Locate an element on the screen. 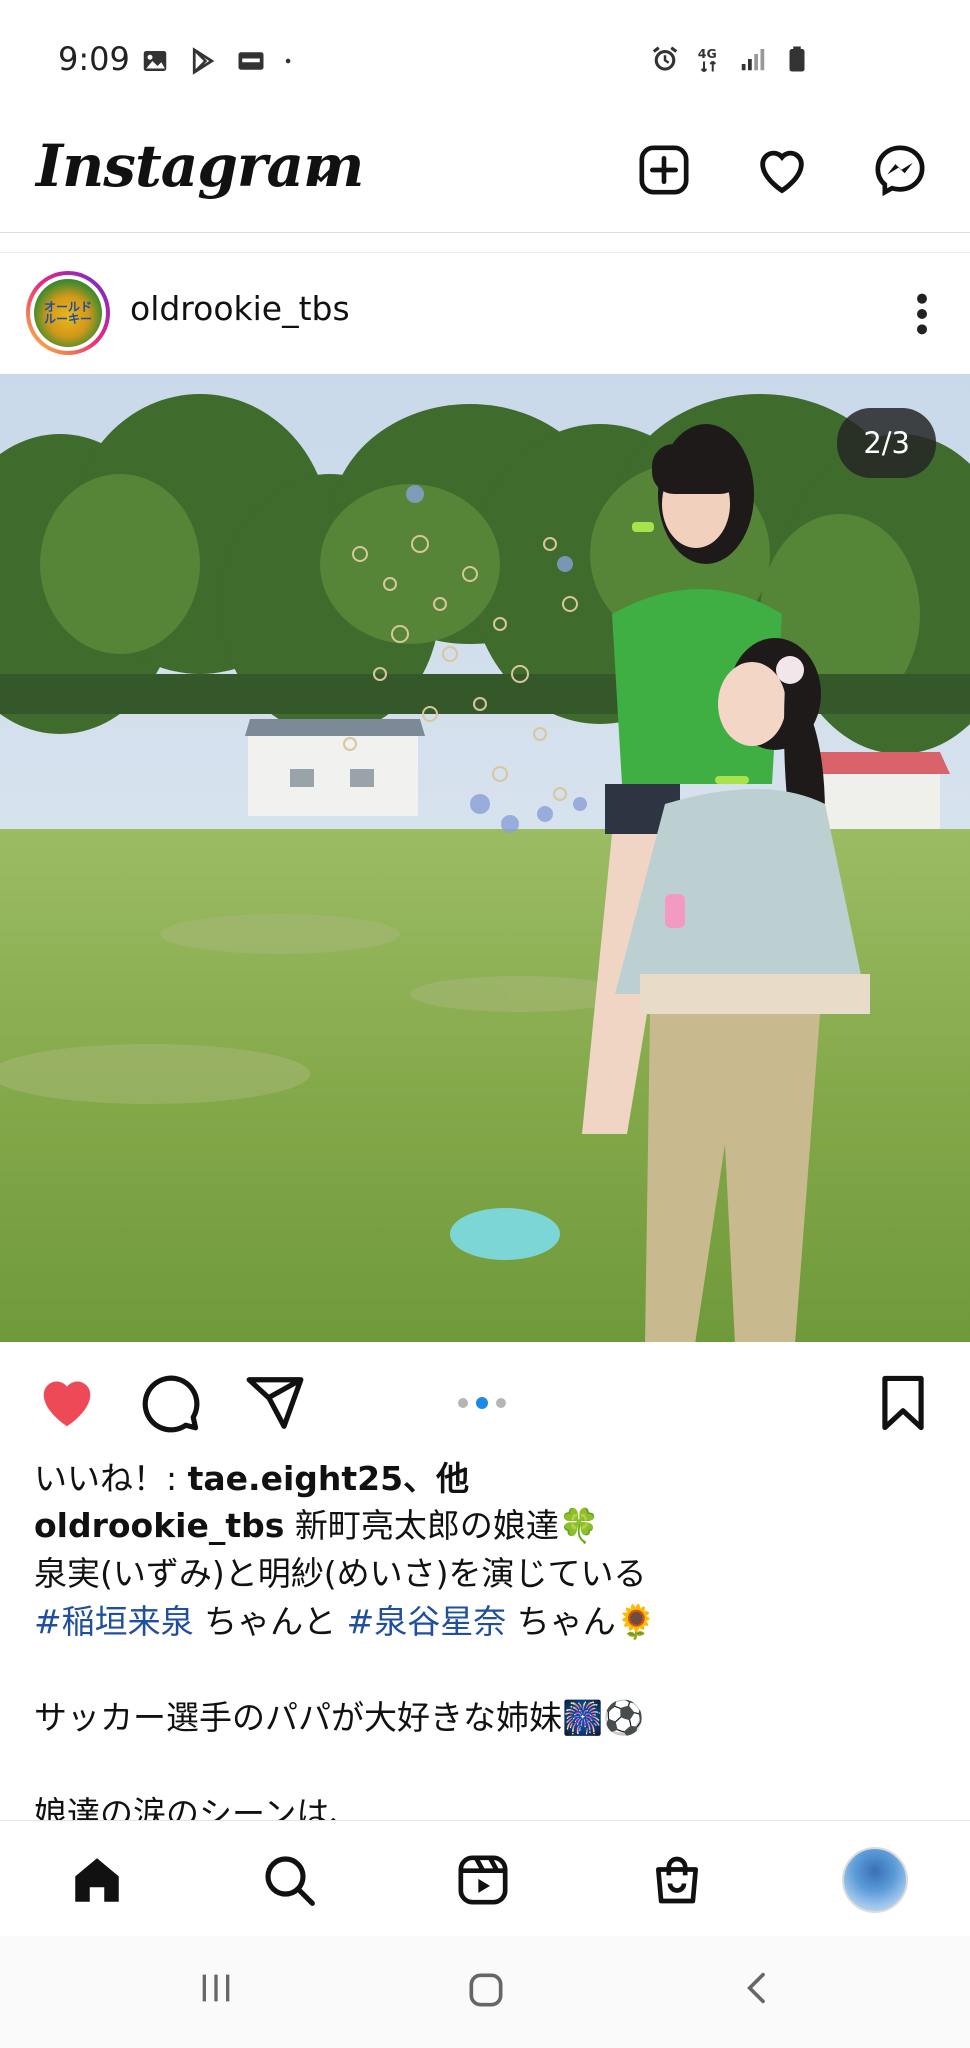 The width and height of the screenshot is (970, 2048). caption-line: 泉実(いずみ)と明紗(めいさ)を演じている is located at coordinates (340, 1573).